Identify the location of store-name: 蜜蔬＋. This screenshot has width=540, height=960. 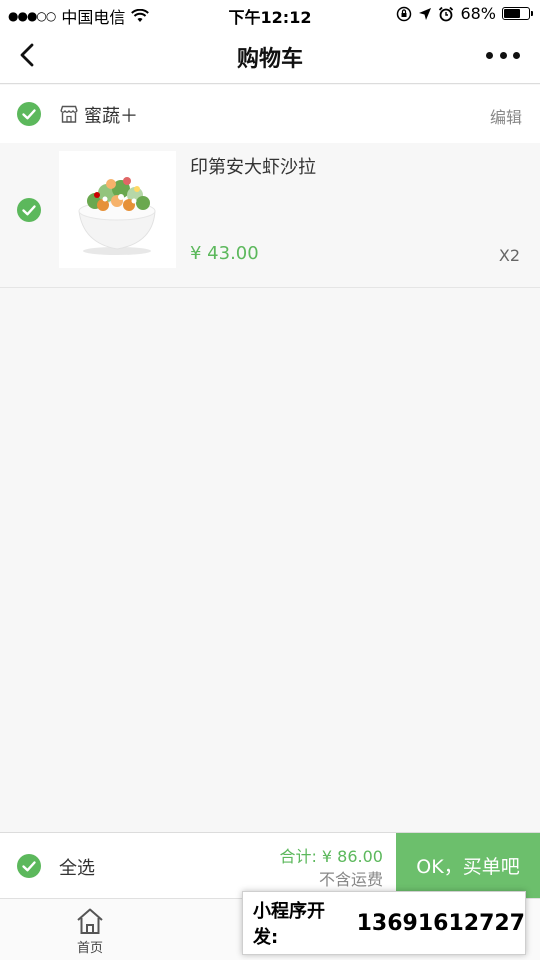
(111, 115).